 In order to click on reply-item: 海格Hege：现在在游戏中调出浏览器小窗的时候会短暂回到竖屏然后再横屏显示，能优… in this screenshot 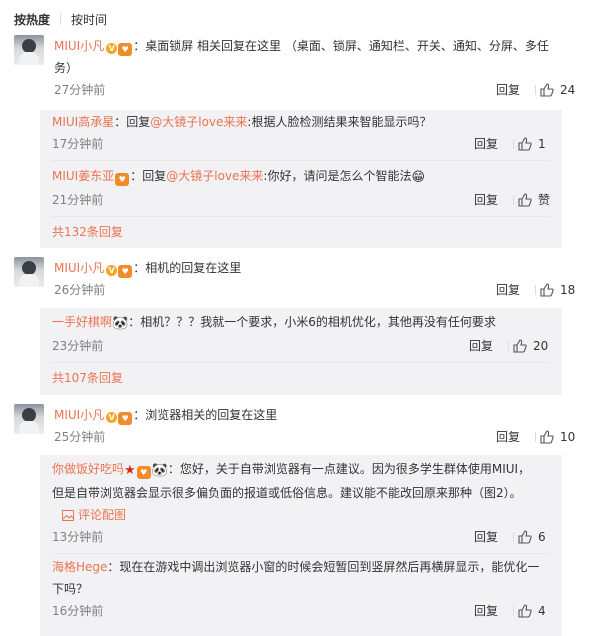, I will do `click(301, 588)`.